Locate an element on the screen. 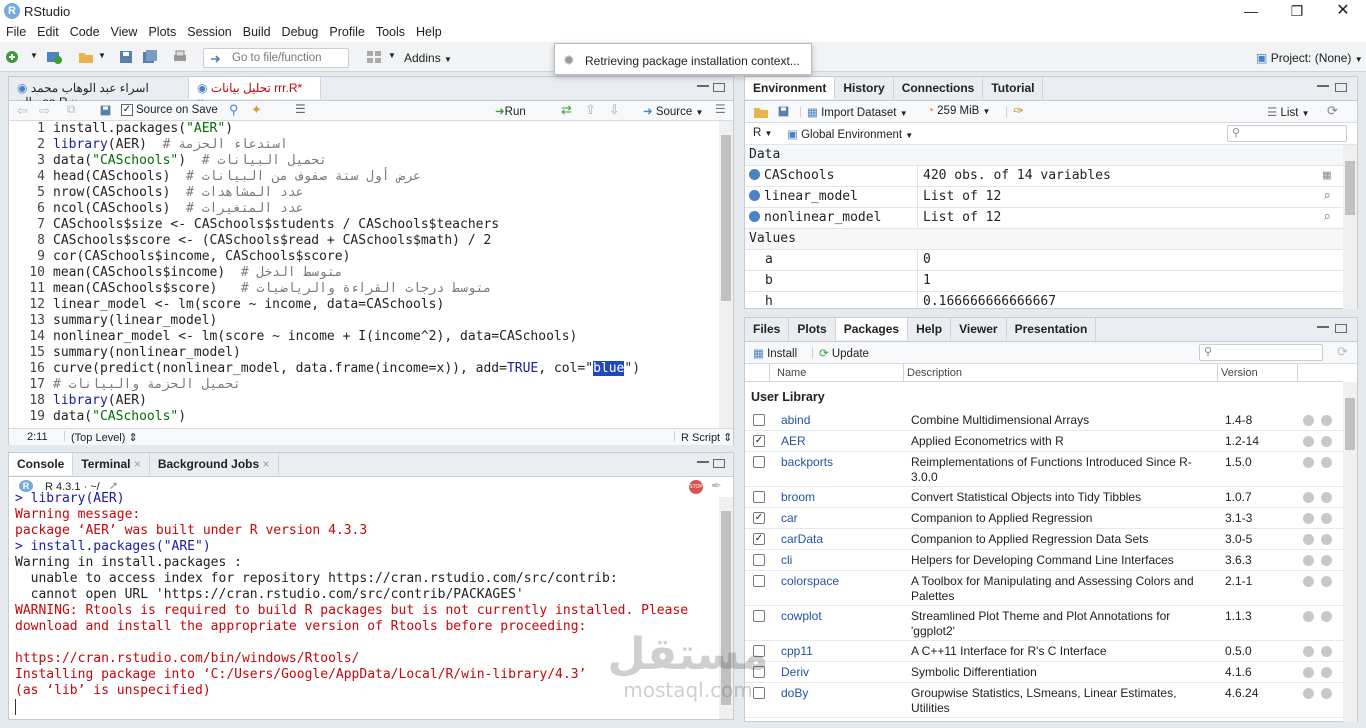 The height and width of the screenshot is (728, 1366). package-name-link: abind is located at coordinates (795, 420).